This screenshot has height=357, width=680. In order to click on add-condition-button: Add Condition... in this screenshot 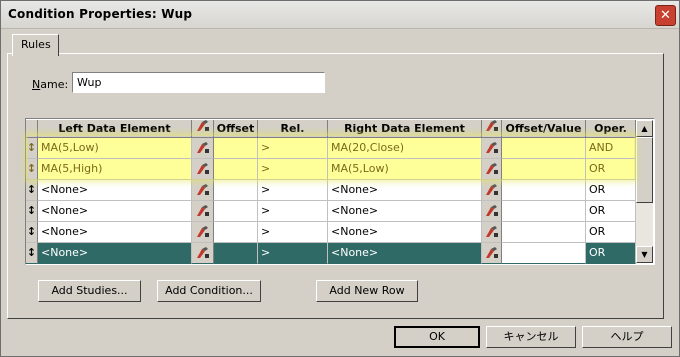, I will do `click(209, 291)`.